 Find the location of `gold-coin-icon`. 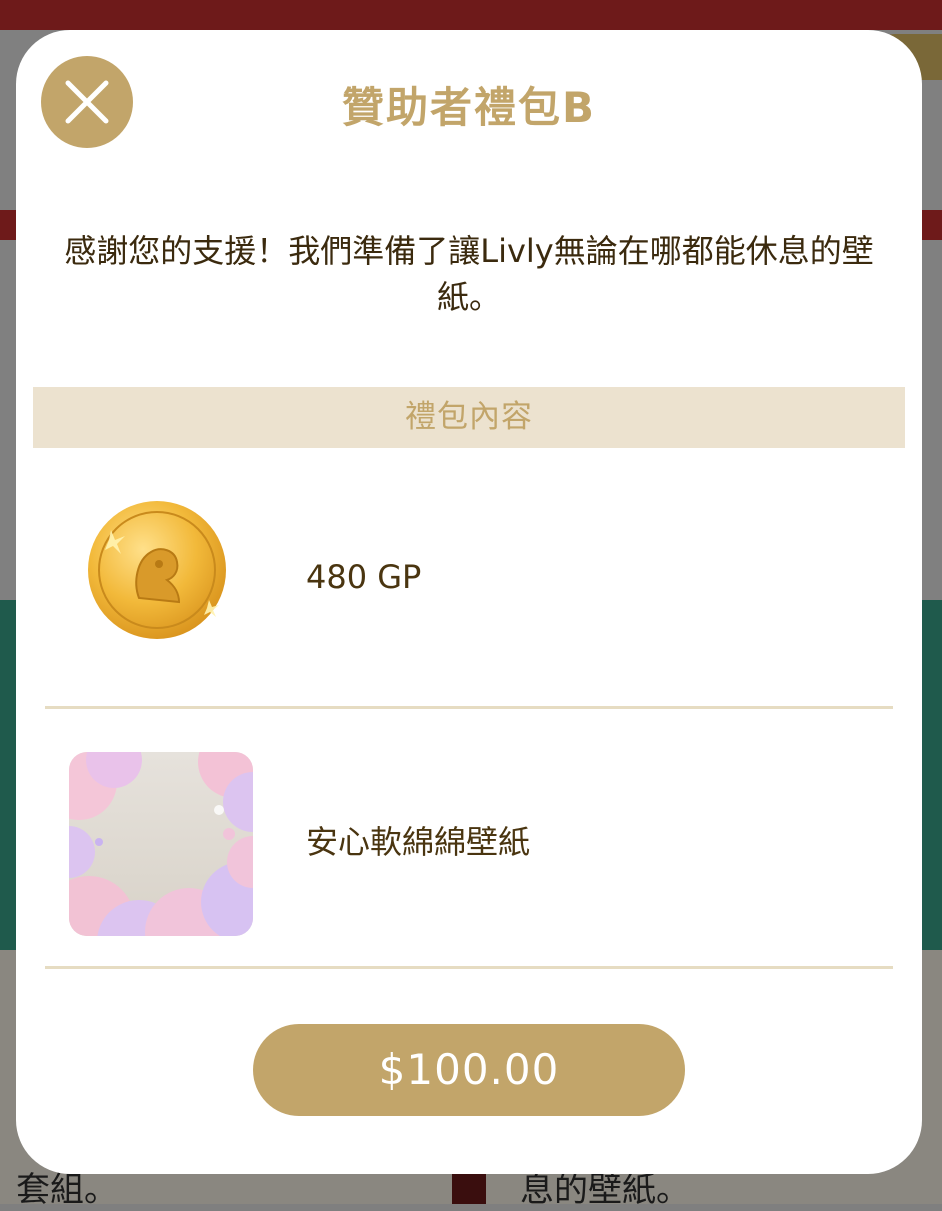

gold-coin-icon is located at coordinates (156, 565).